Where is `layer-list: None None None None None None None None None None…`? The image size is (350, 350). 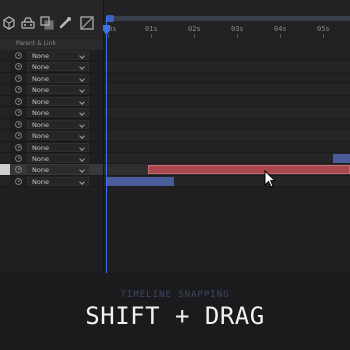
layer-list: None None None None None None None None None None… is located at coordinates (51, 119).